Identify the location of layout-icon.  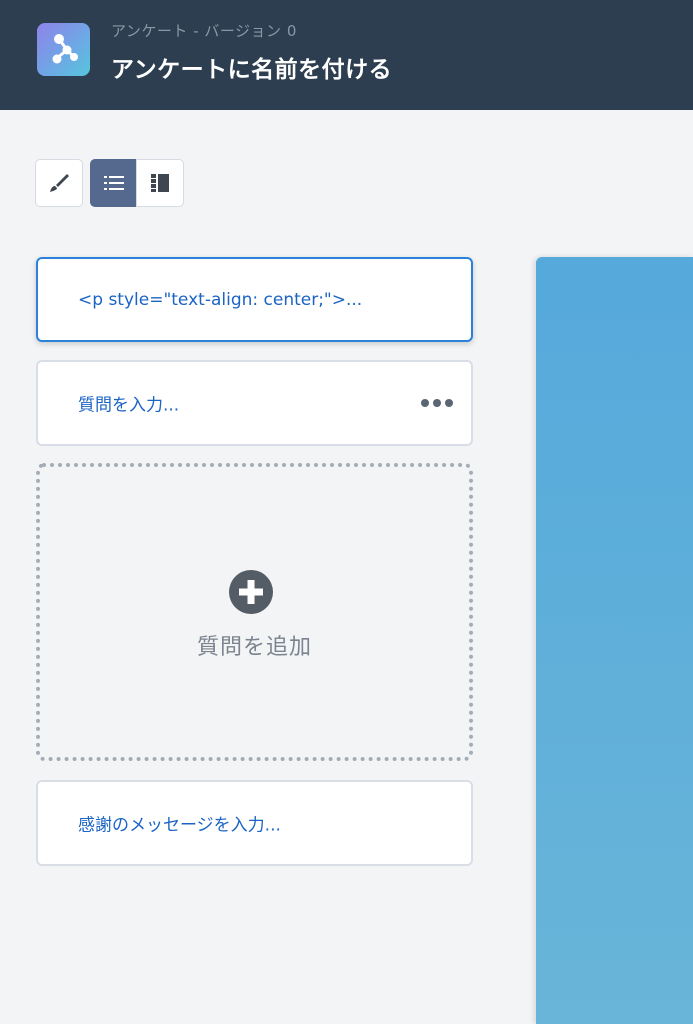
(160, 183).